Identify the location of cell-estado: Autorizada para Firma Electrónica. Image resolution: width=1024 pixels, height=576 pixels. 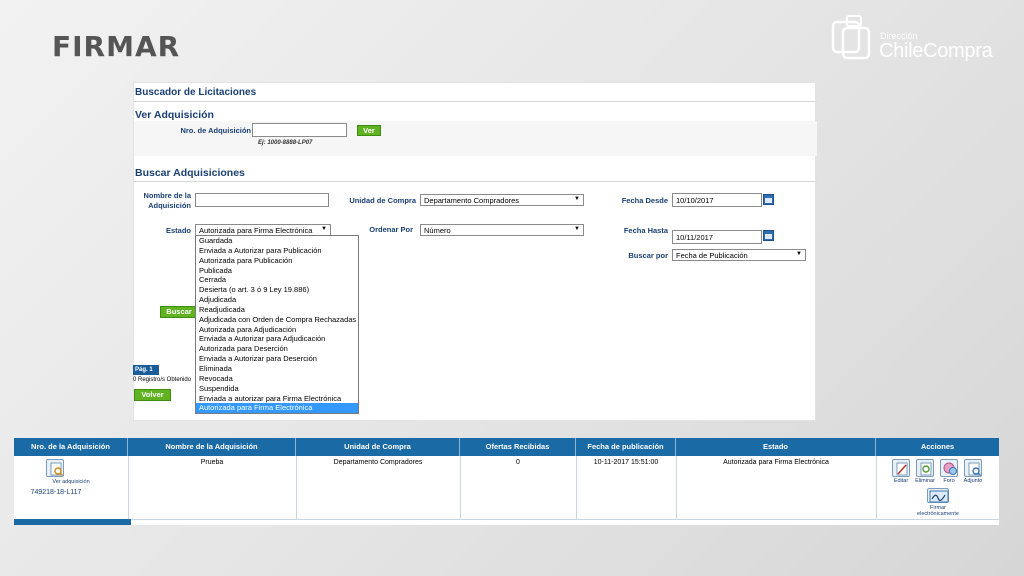
(776, 462).